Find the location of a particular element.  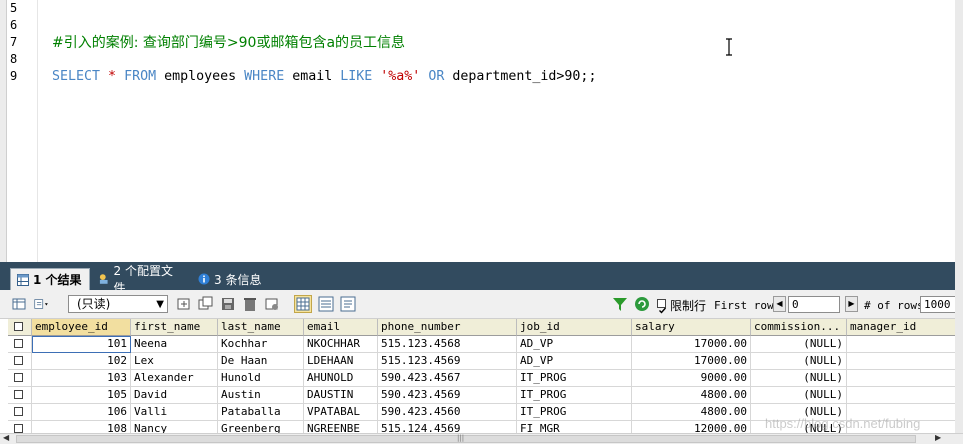

table-cell: 515.123.4569 is located at coordinates (447, 361).